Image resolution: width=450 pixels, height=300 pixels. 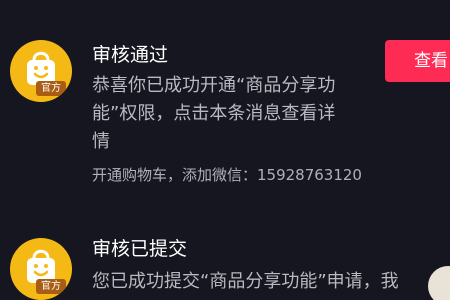 I want to click on message-title: 审核通过, so click(x=130, y=55).